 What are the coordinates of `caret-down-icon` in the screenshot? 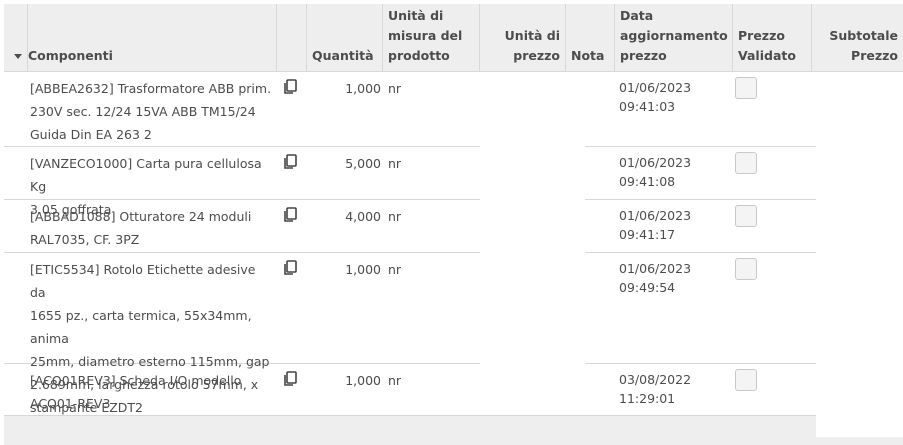 It's located at (18, 56).